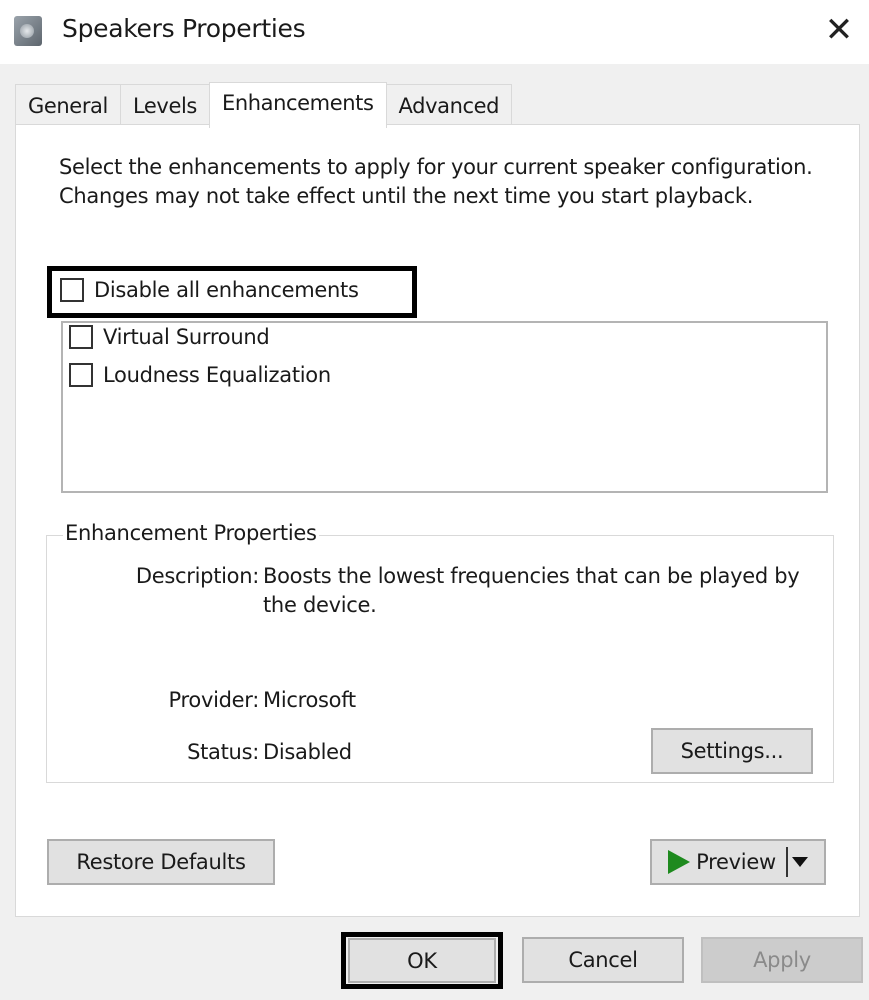 The height and width of the screenshot is (1000, 869). I want to click on provider-value: Microsoft, so click(309, 700).